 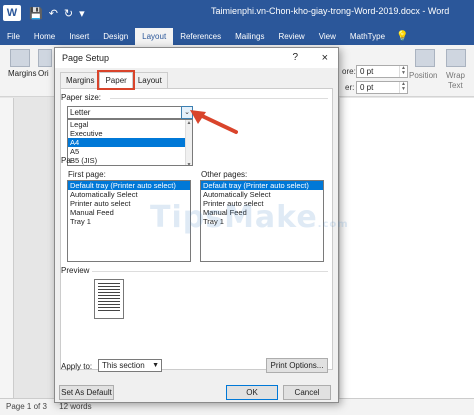 I want to click on wrap-text-icon, so click(x=456, y=58).